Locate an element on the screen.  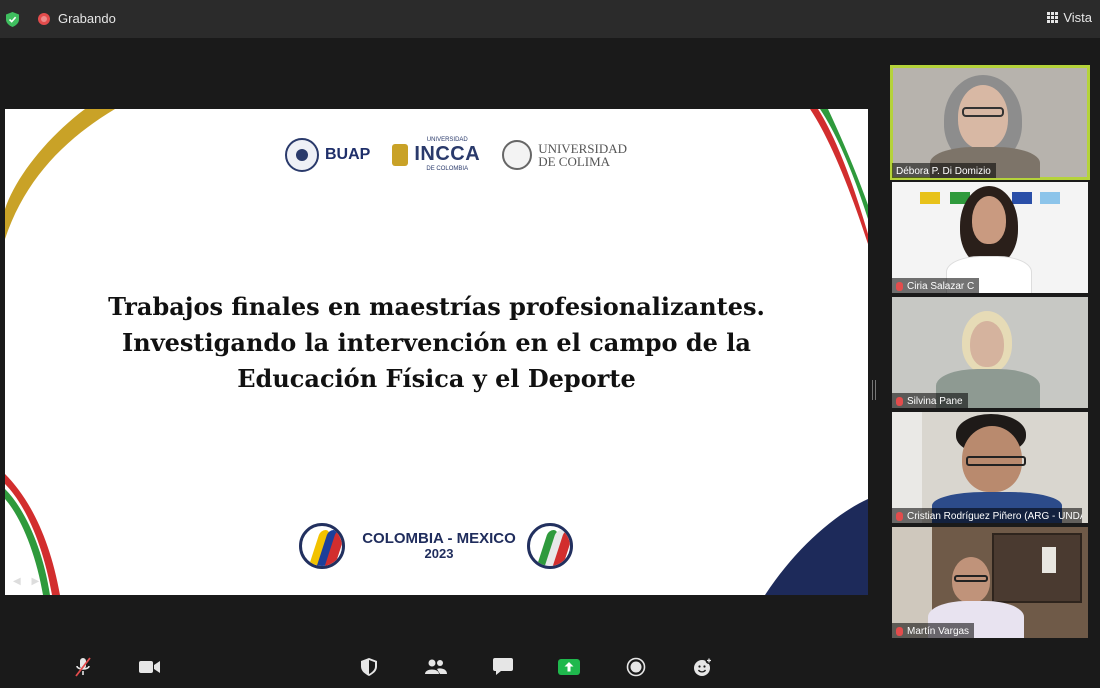
participant-name: Martín Vargas is located at coordinates (933, 630).